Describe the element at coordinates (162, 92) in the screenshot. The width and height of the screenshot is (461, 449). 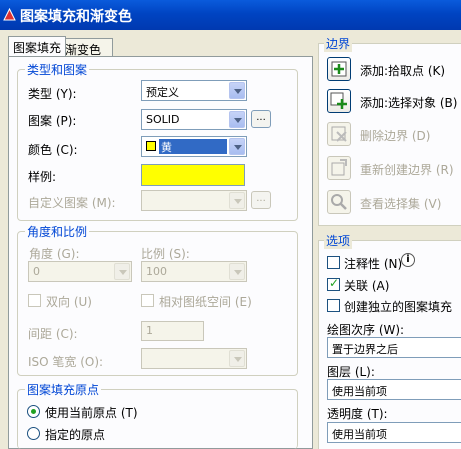
I see `type-select-value: 预定义` at that location.